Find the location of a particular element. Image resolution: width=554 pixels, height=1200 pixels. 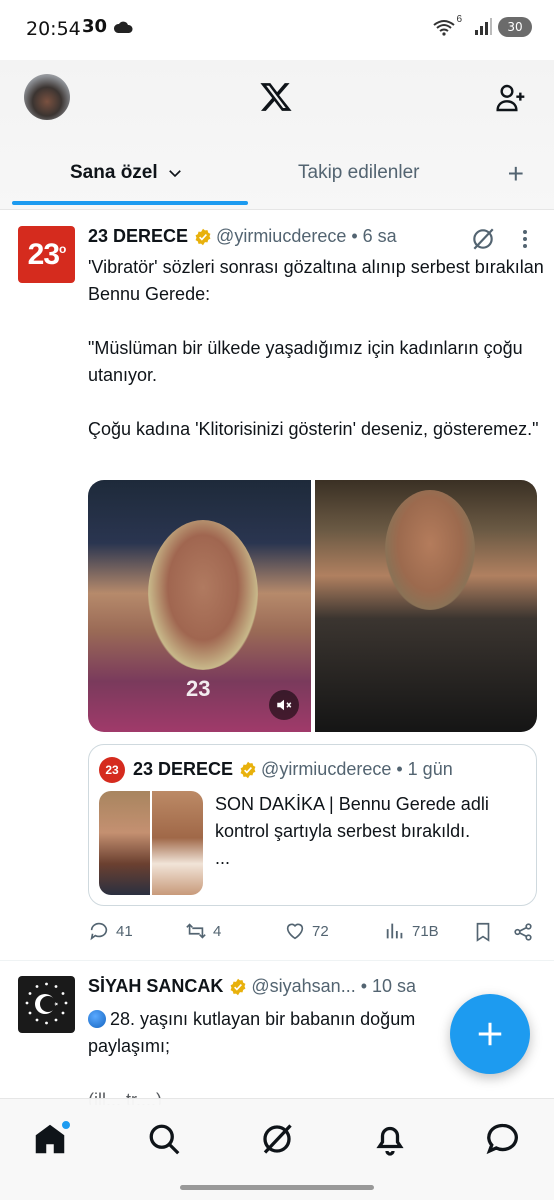

views-icon is located at coordinates (394, 931).